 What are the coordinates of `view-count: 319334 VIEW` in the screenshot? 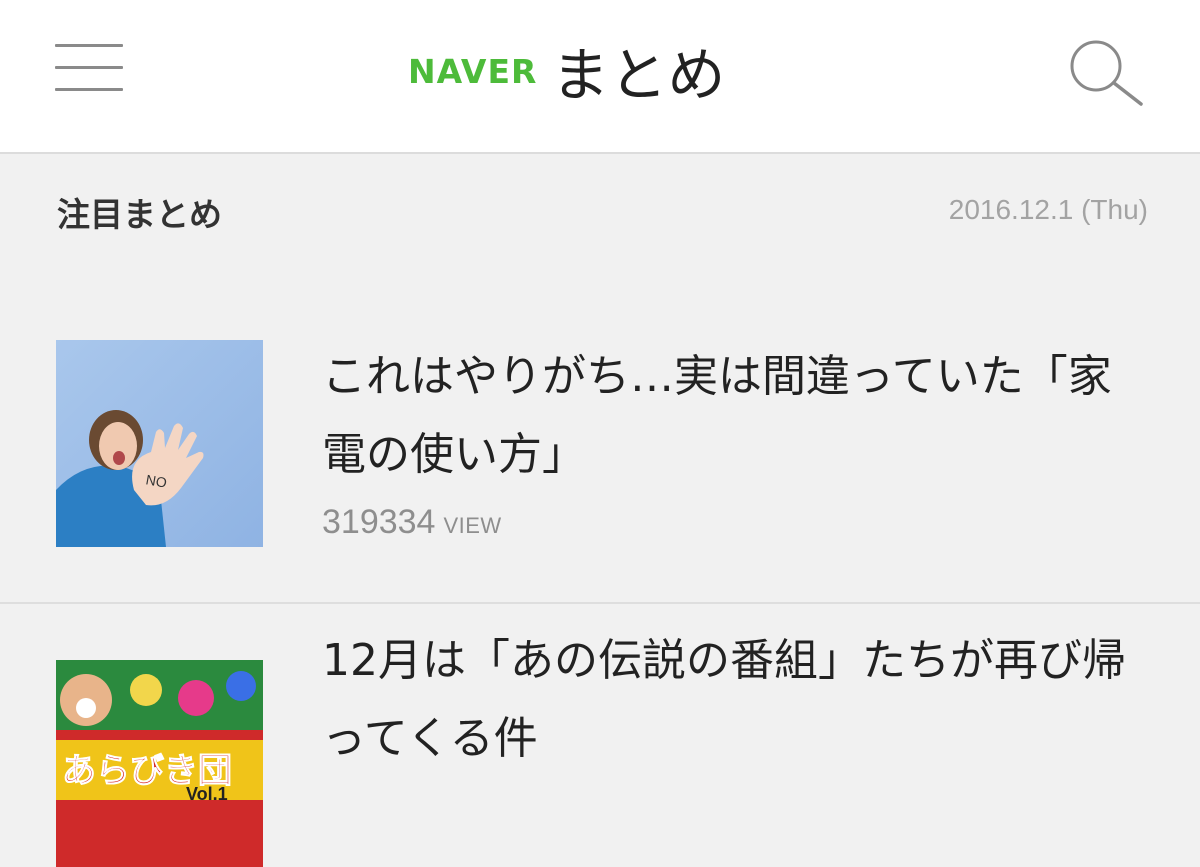 It's located at (412, 522).